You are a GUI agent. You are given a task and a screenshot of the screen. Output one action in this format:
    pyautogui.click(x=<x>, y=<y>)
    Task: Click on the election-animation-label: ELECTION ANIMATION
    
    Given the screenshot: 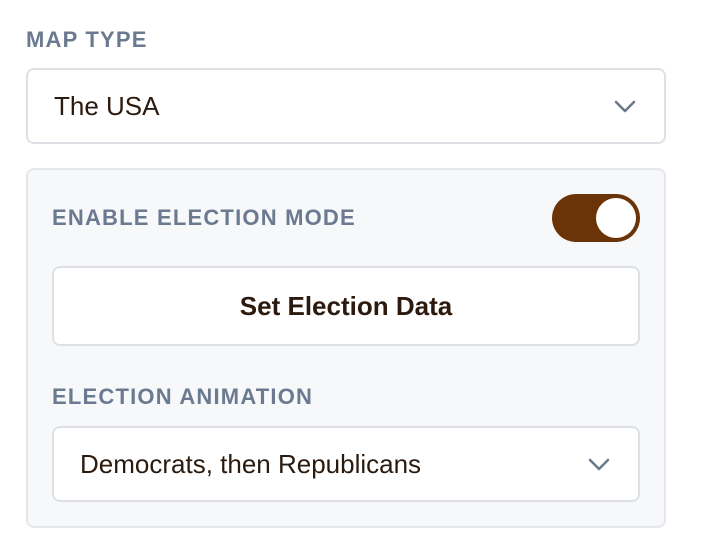 What is the action you would take?
    pyautogui.click(x=183, y=396)
    